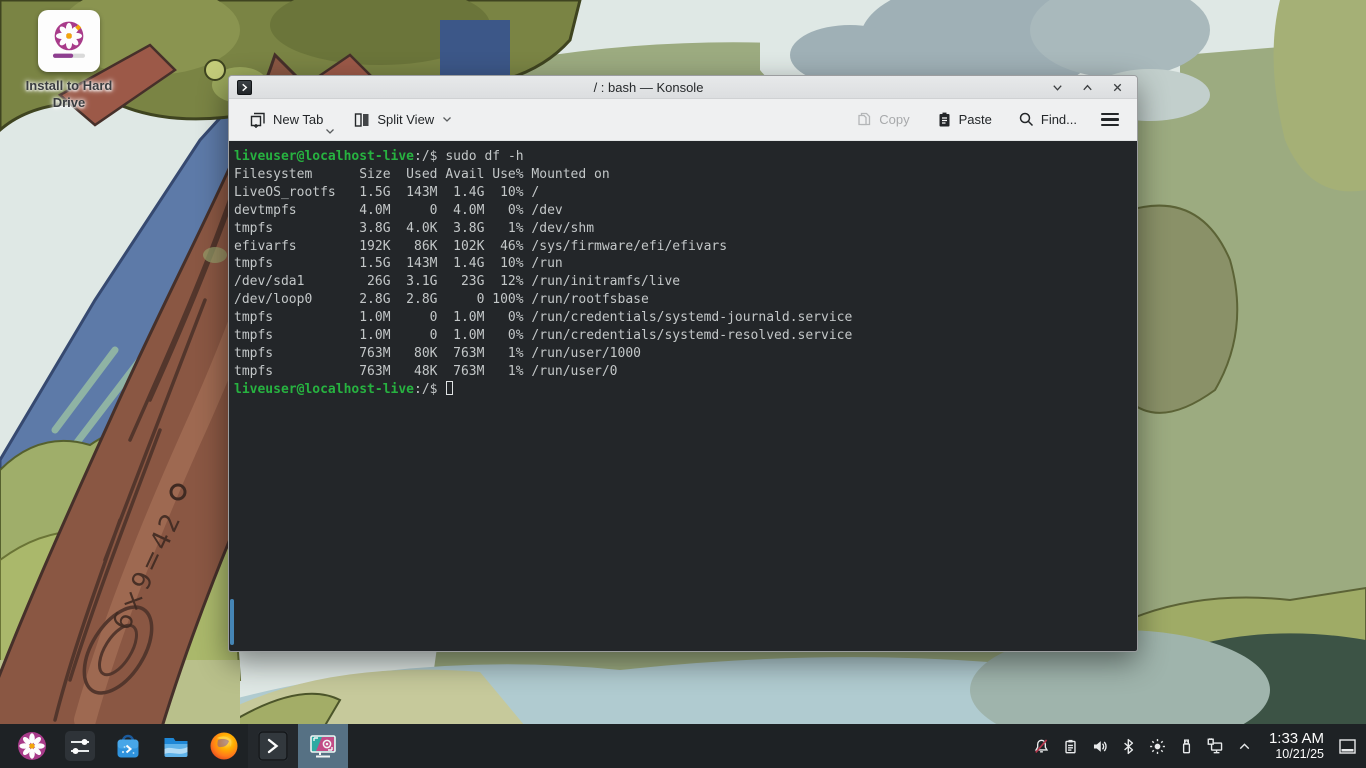  Describe the element at coordinates (398, 264) in the screenshot. I see `terminal-output-line: tmpfs 1.5G 143M 1.4G 10% /run` at that location.